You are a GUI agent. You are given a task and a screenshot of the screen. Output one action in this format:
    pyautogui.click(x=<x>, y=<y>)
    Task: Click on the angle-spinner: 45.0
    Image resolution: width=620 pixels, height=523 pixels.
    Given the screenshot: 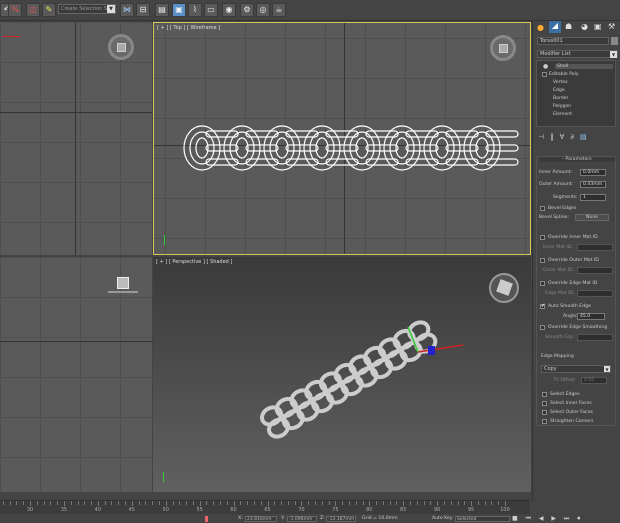 What is the action you would take?
    pyautogui.click(x=591, y=316)
    